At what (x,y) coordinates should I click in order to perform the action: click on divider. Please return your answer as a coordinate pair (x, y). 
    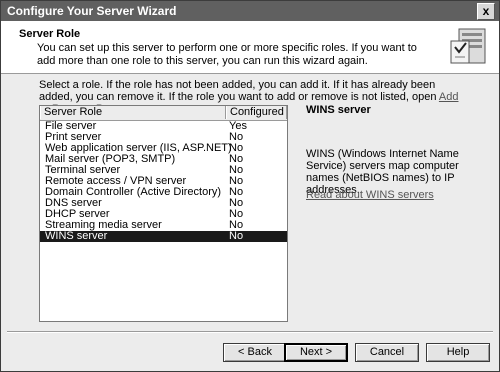
    Looking at the image, I should click on (250, 332).